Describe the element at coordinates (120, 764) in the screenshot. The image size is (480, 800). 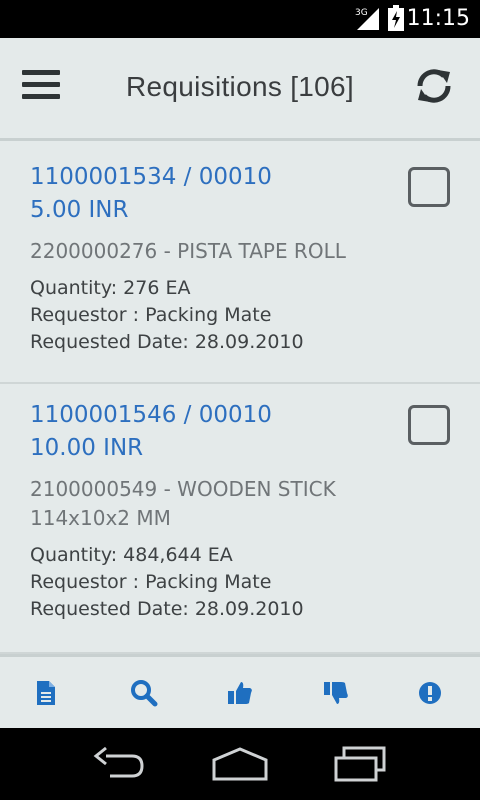
I see `back-icon` at that location.